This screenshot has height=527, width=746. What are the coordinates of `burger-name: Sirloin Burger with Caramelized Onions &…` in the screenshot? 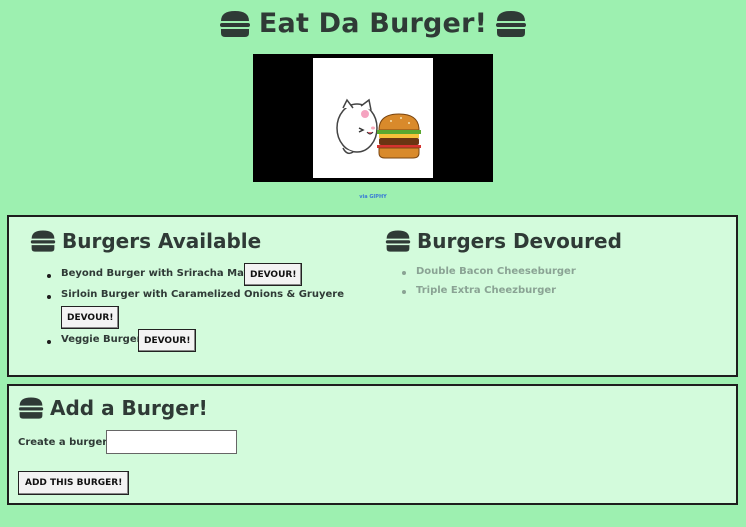 It's located at (202, 294).